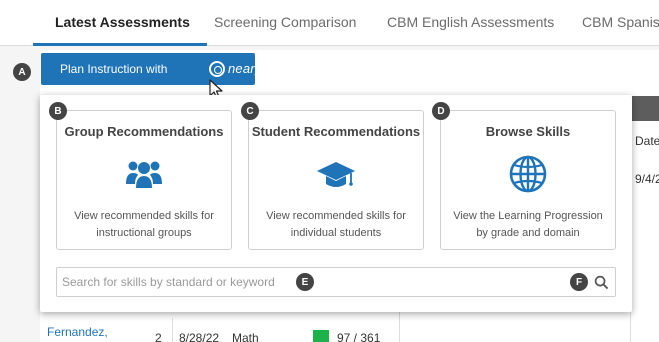  I want to click on group-icon, so click(144, 174).